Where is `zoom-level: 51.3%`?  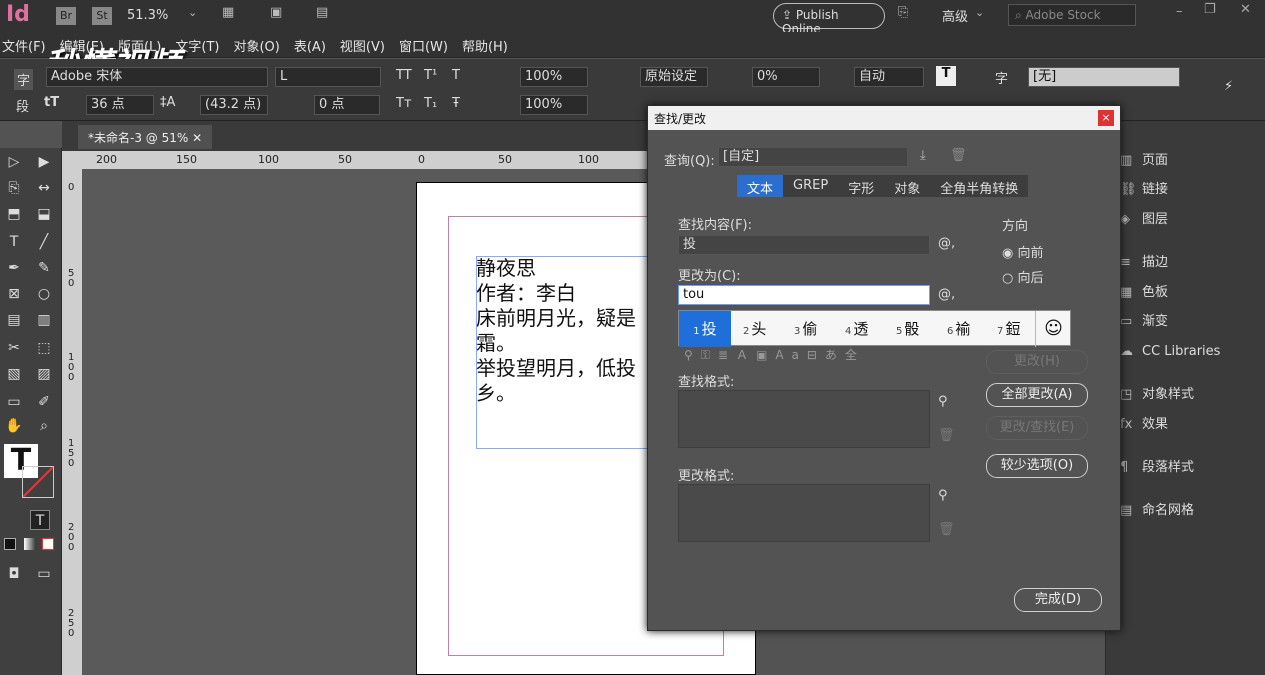
zoom-level: 51.3% is located at coordinates (147, 15).